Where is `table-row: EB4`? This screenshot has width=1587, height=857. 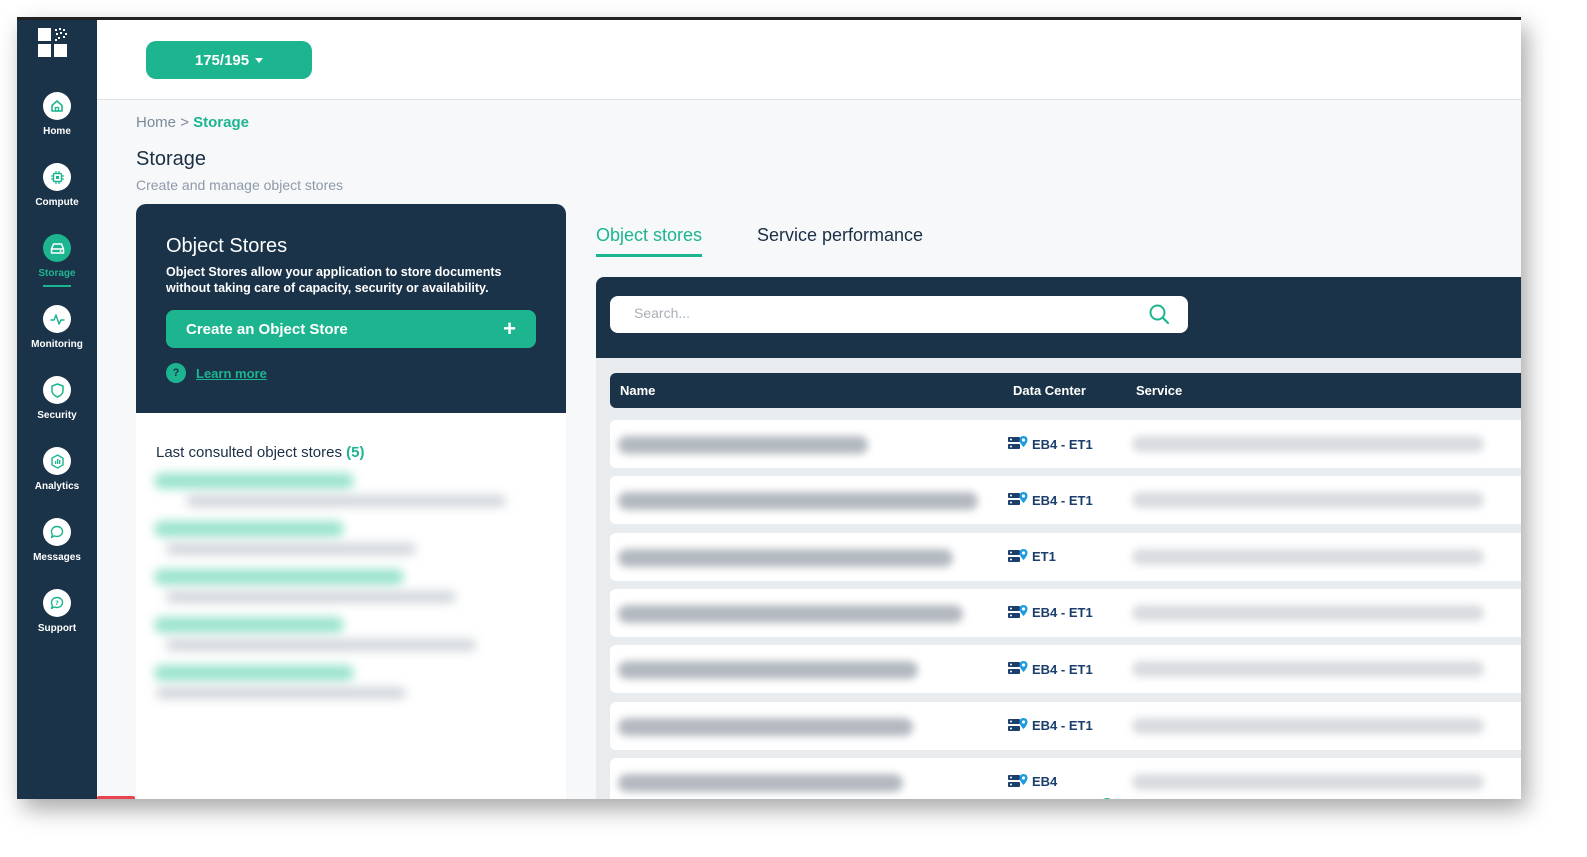
table-row: EB4 is located at coordinates (1065, 778).